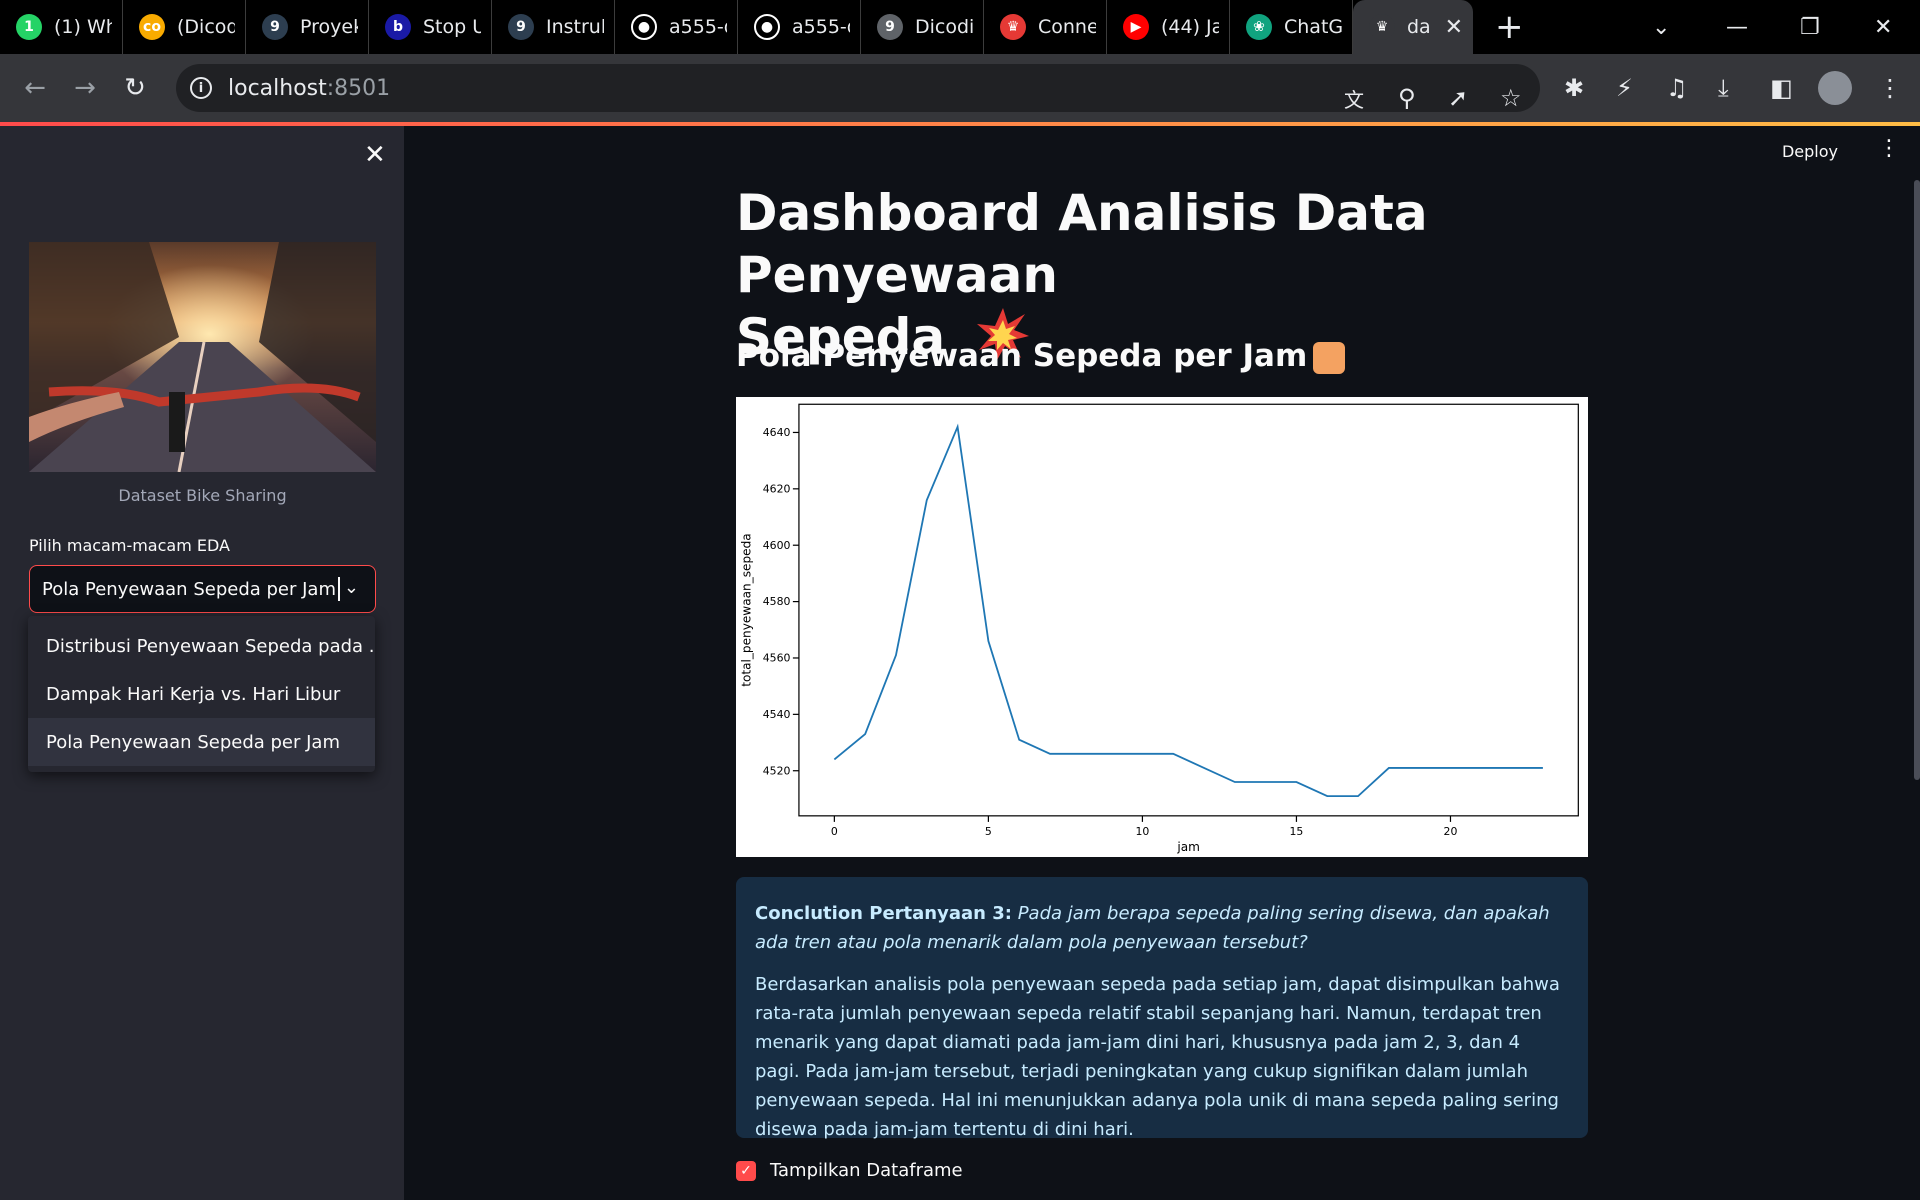 Image resolution: width=1920 pixels, height=1200 pixels. I want to click on show-dataframe-checkbox-row: ✓ Tampilkan Dataframe, so click(849, 1170).